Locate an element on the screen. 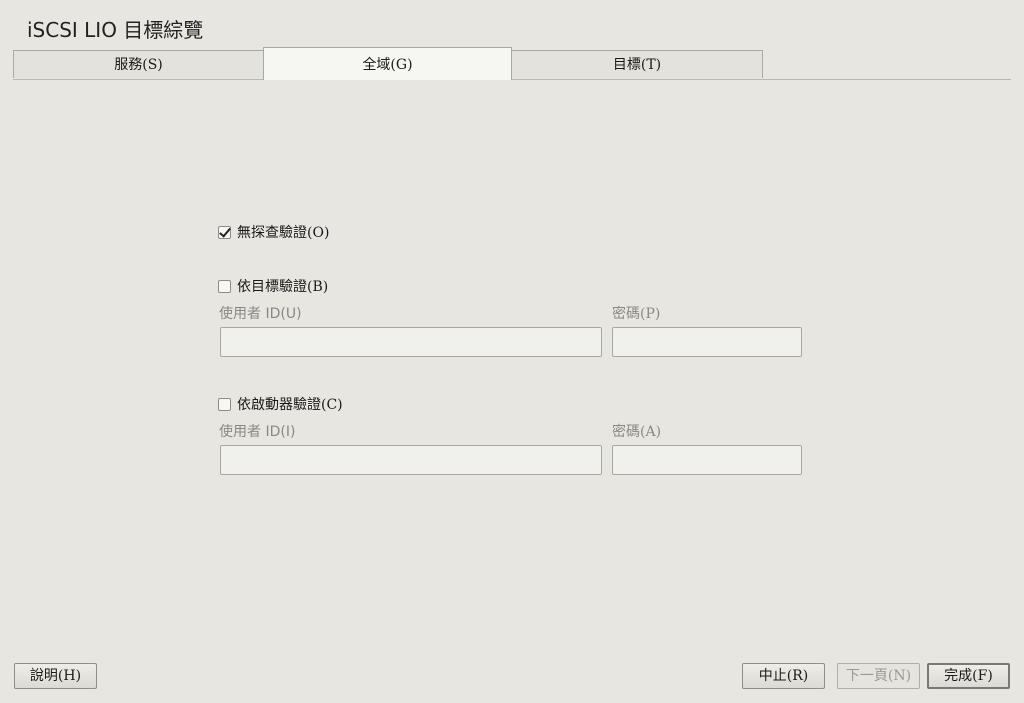 This screenshot has height=703, width=1024. window-title: iSCSI LIO 目標綜覽 is located at coordinates (115, 30).